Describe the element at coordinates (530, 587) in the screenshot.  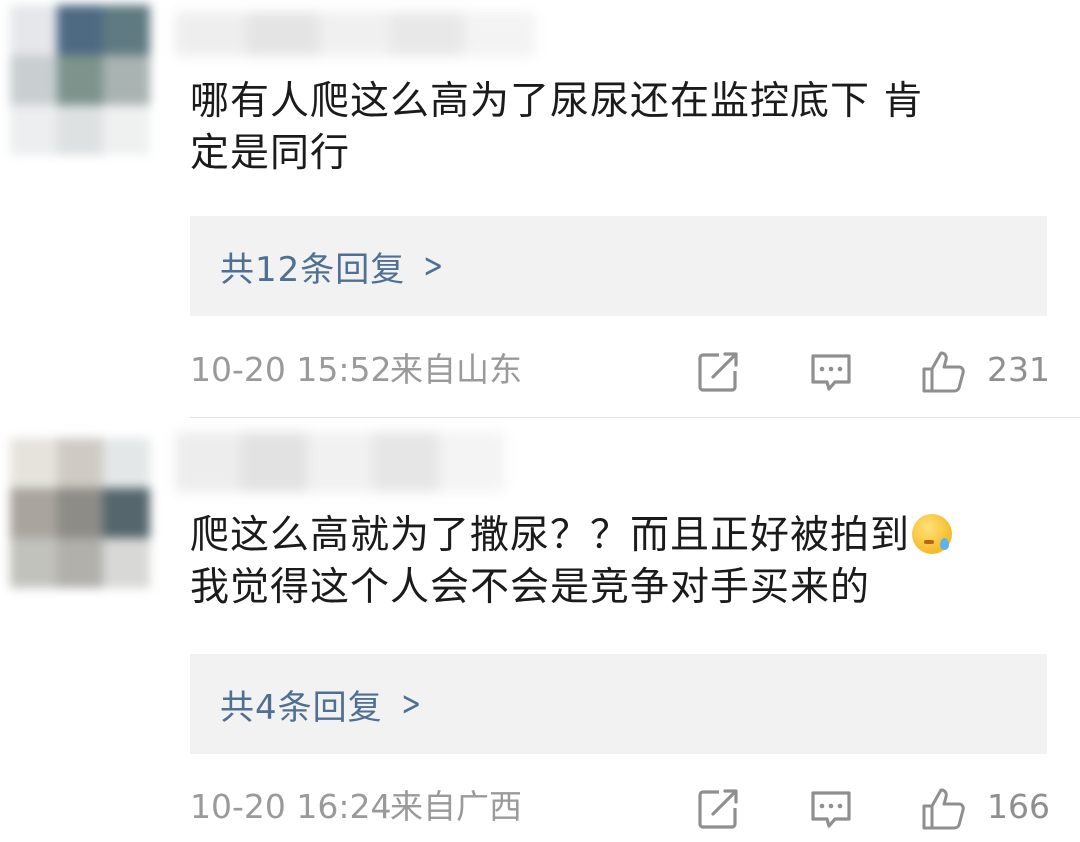
I see `comment-text-line: 我觉得这个人会不会是竞争对手买来的` at that location.